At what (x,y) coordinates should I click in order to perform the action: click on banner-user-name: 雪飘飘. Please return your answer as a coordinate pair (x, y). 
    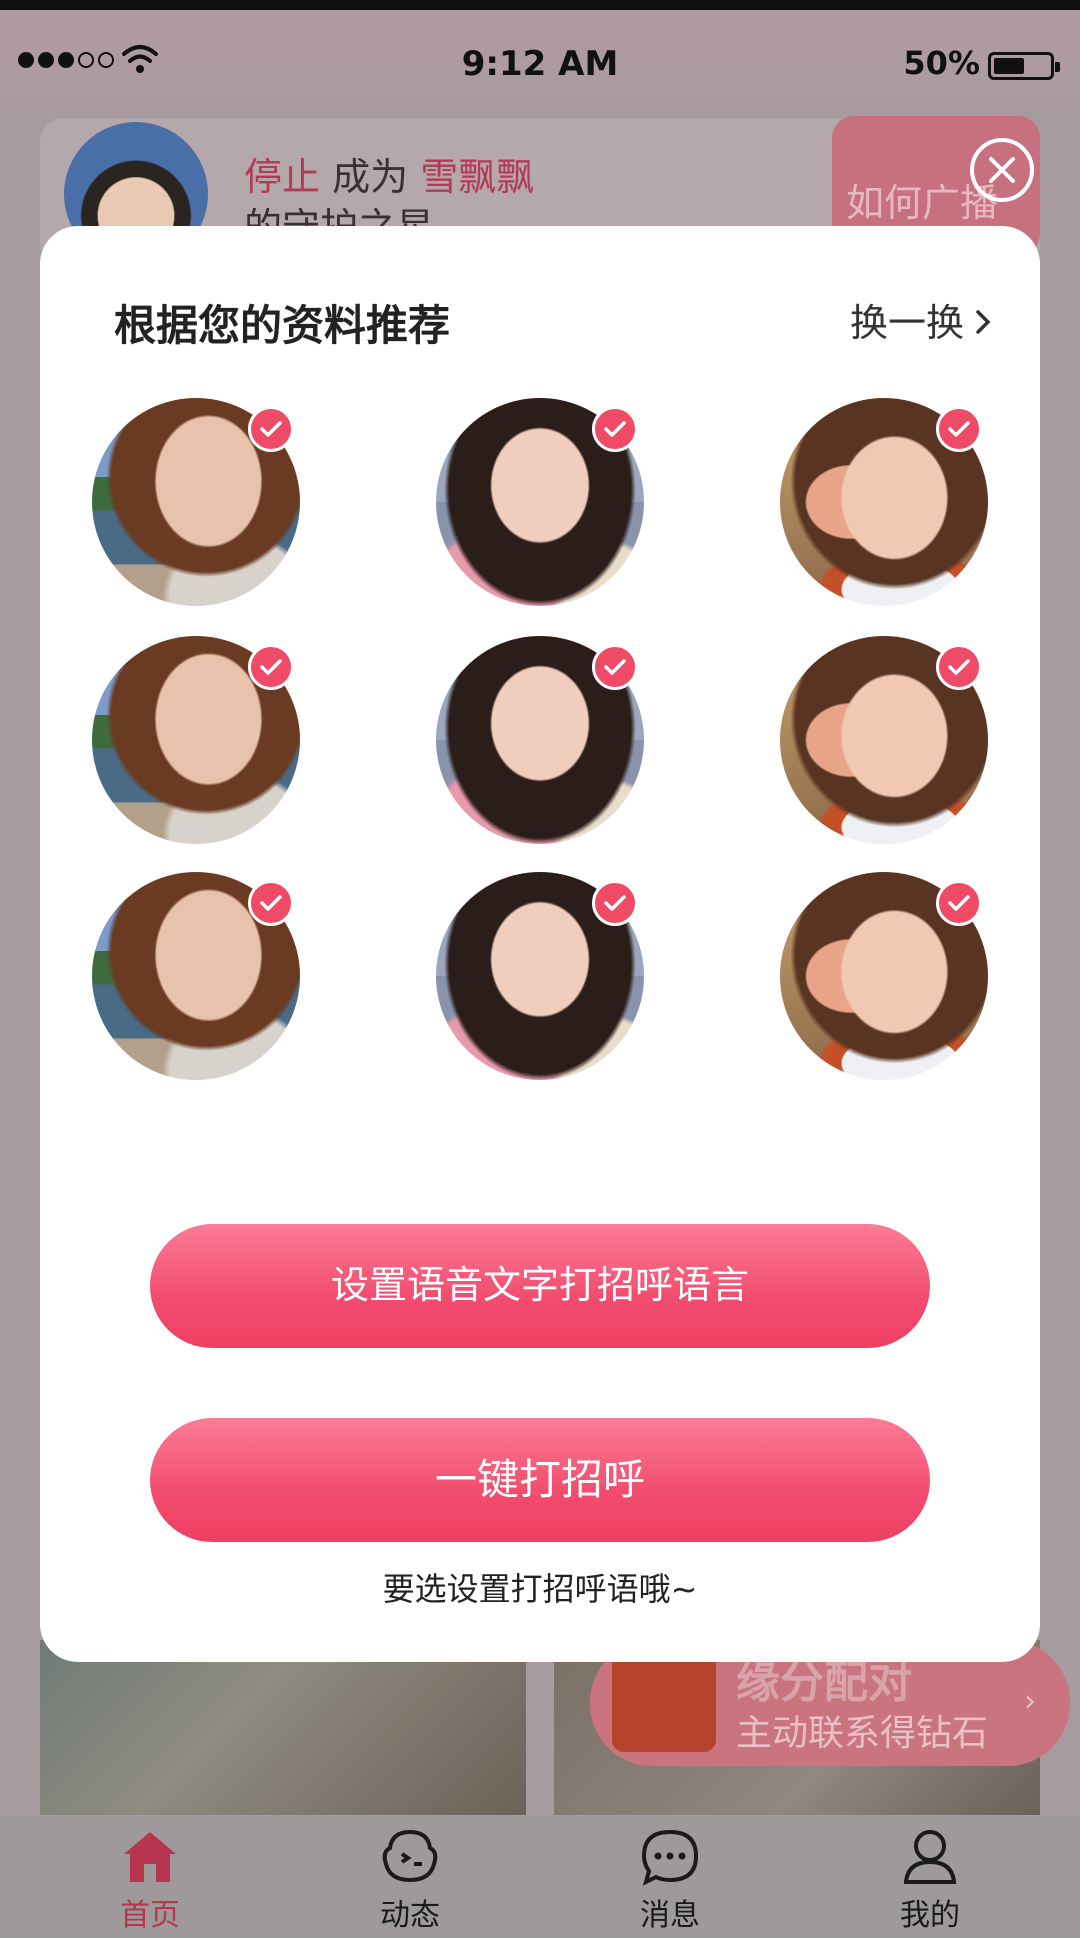
    Looking at the image, I should click on (477, 177).